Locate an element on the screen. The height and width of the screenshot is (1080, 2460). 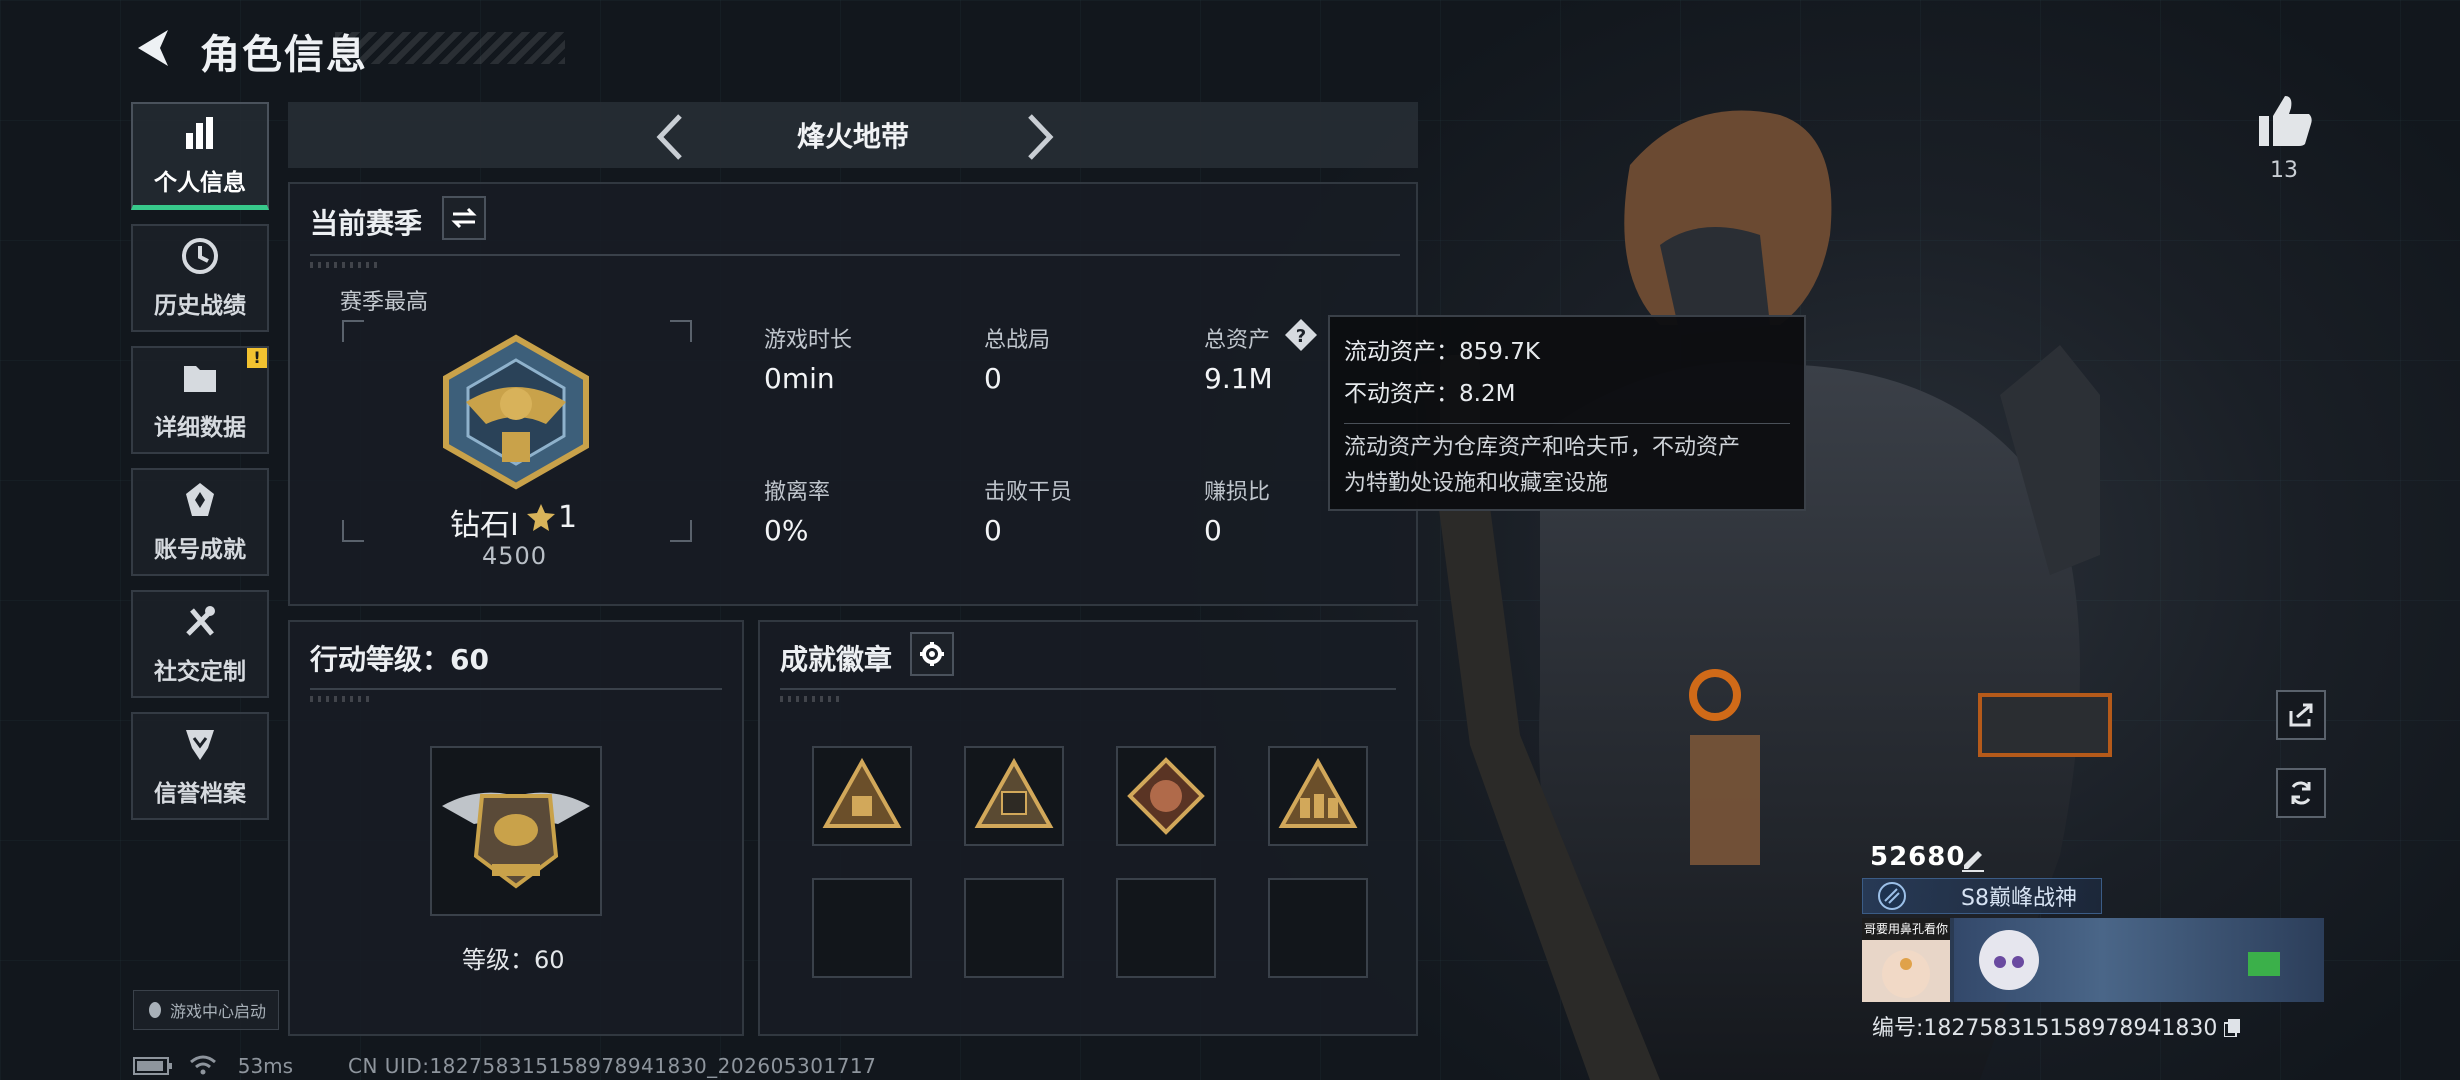
mode-label: 烽火地带 is located at coordinates (852, 136).